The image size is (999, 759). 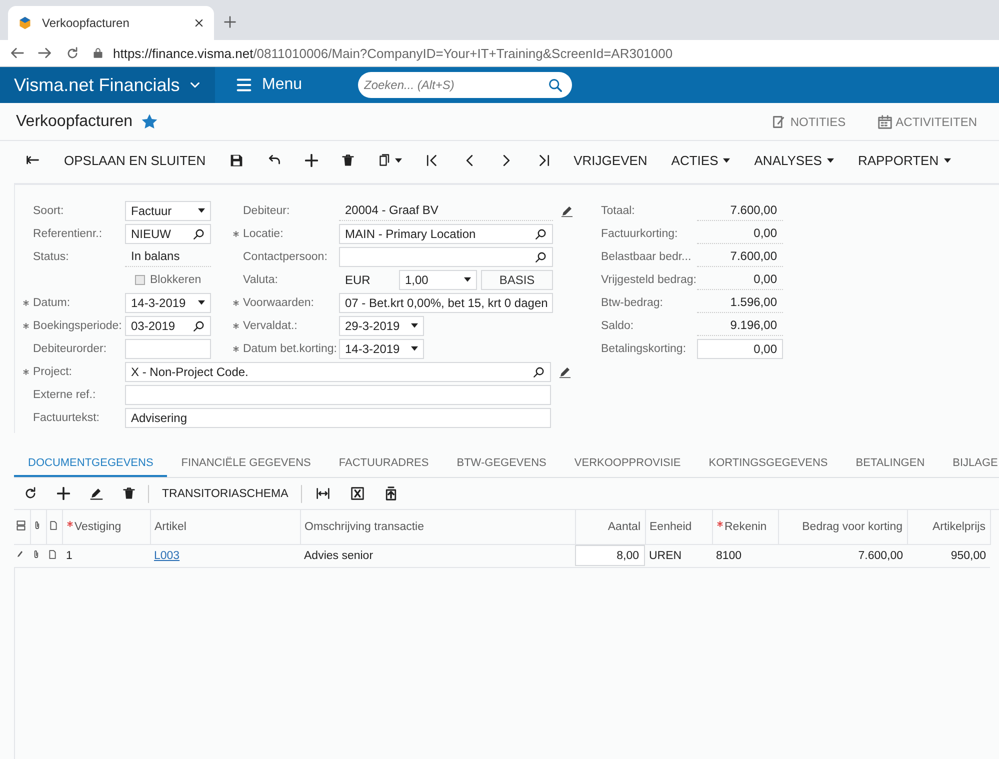 I want to click on toolbar-button: ACTIES, so click(x=700, y=160).